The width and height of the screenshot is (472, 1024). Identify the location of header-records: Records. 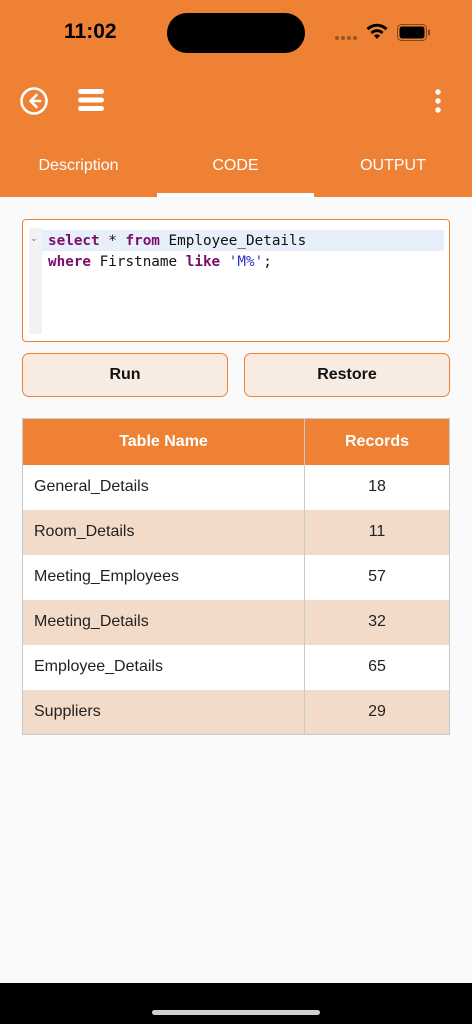
(377, 441).